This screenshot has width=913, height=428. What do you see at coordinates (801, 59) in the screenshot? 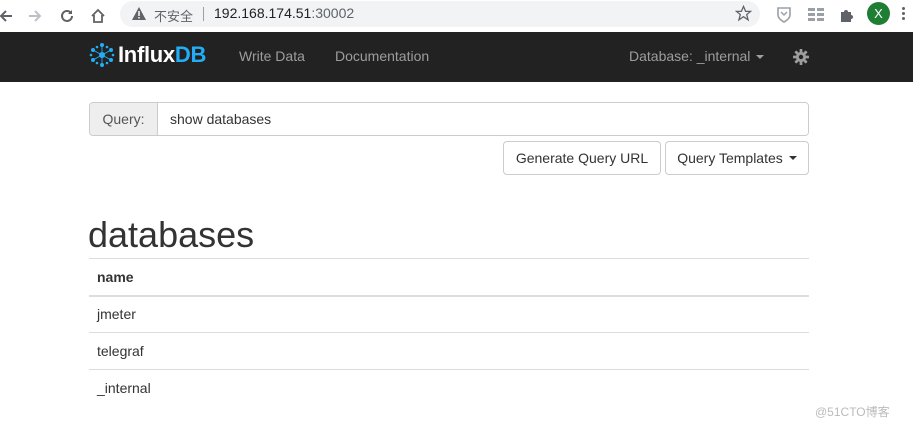
I see `gear-icon` at bounding box center [801, 59].